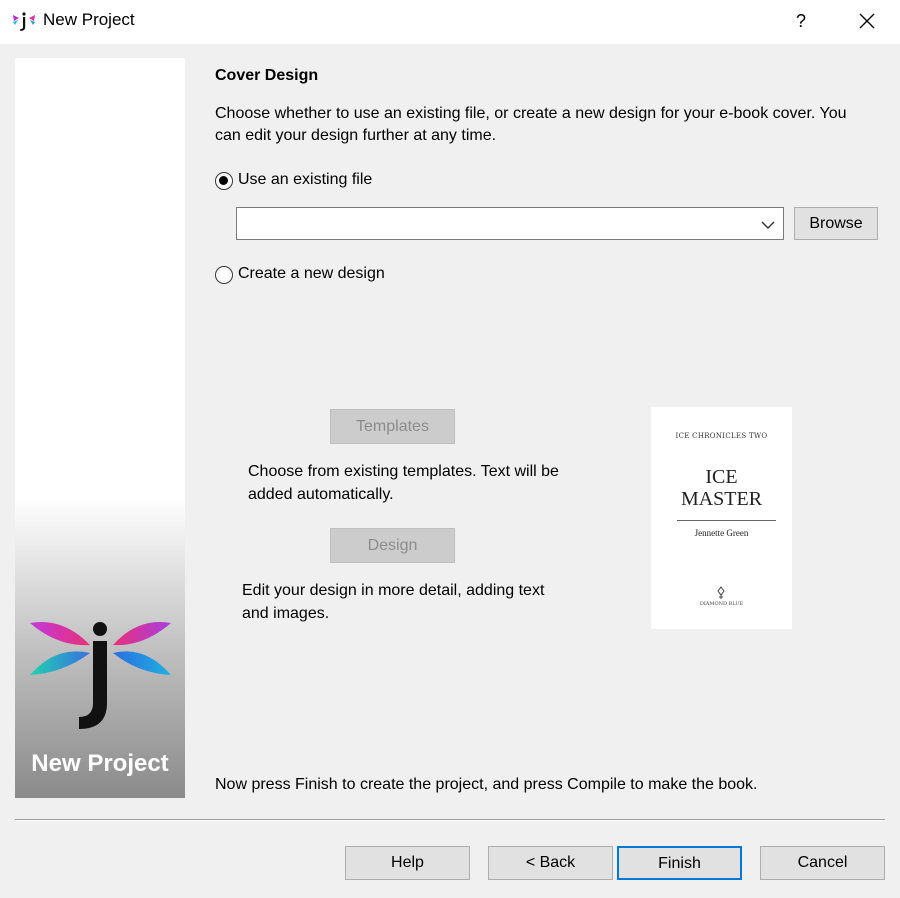 Image resolution: width=900 pixels, height=898 pixels. I want to click on create-new-design-radio, so click(224, 275).